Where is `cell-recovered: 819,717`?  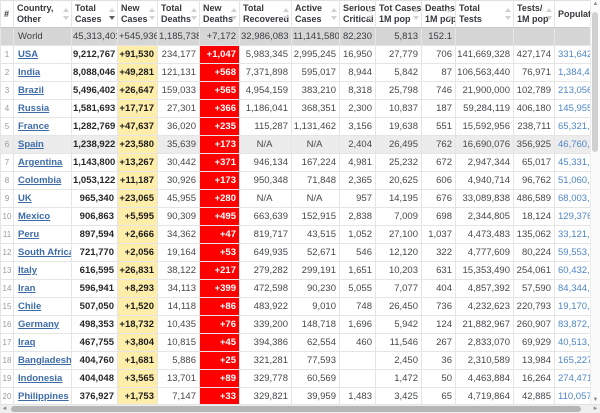 cell-recovered: 819,717 is located at coordinates (265, 234).